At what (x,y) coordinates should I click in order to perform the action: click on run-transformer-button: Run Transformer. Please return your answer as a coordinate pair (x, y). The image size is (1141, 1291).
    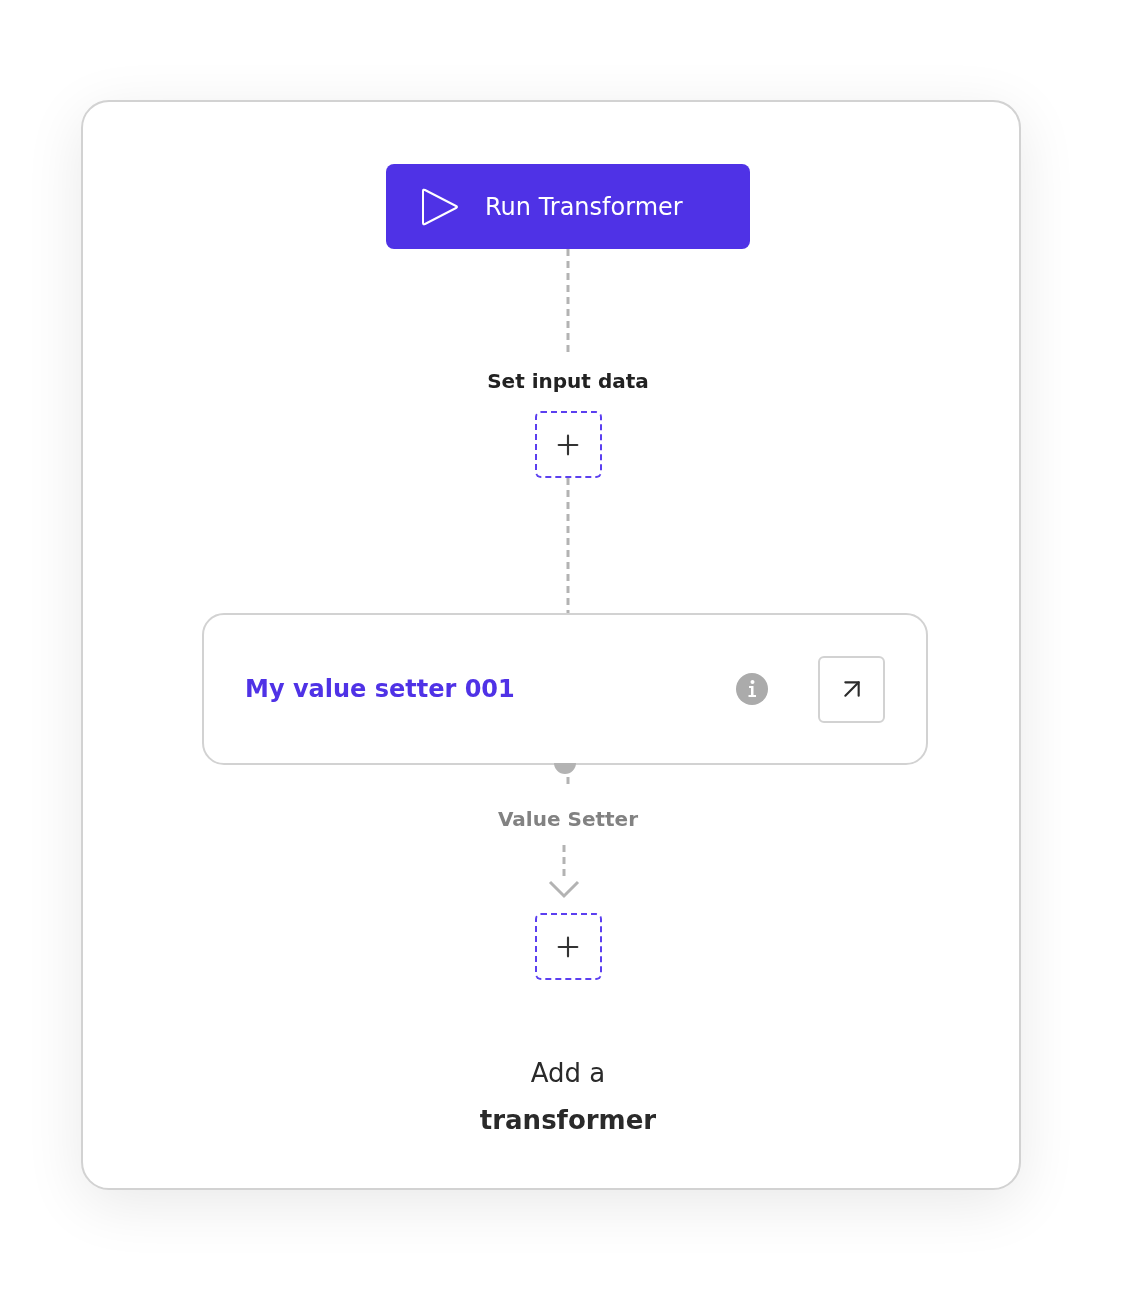
    Looking at the image, I should click on (568, 206).